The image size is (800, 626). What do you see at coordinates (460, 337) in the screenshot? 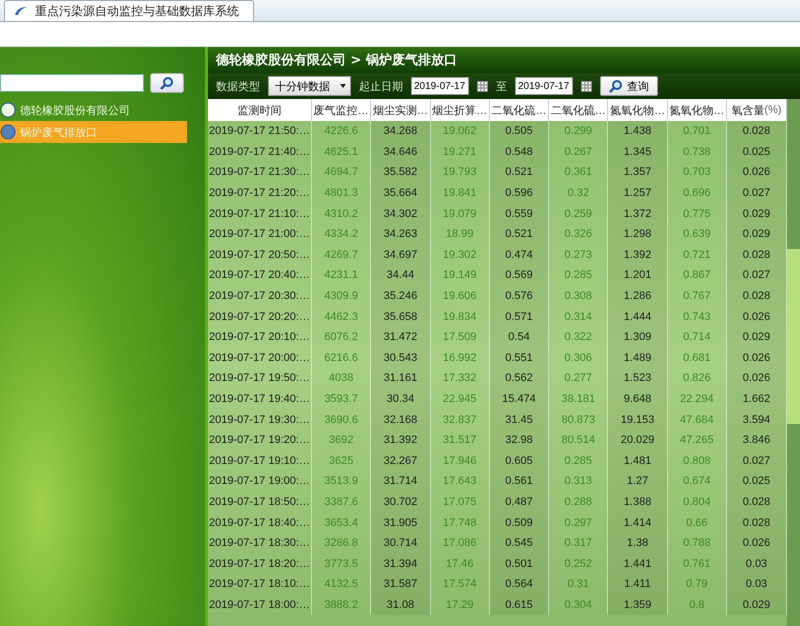
I see `table-cell: 17.509` at bounding box center [460, 337].